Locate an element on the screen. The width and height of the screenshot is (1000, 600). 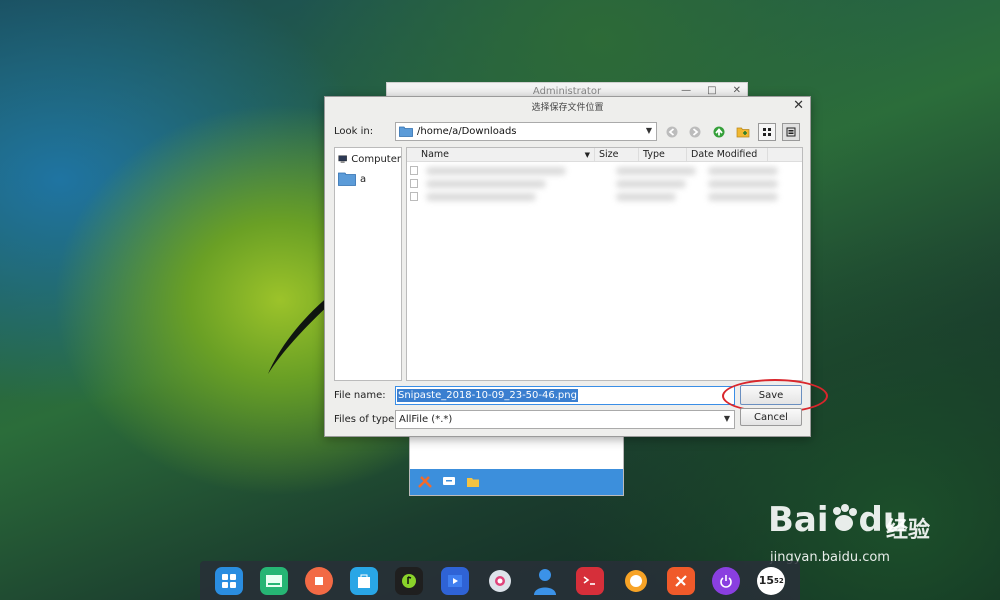
baidu-watermark: Bai du 经验 jingyan.baidu.com is located at coordinates (858, 532).